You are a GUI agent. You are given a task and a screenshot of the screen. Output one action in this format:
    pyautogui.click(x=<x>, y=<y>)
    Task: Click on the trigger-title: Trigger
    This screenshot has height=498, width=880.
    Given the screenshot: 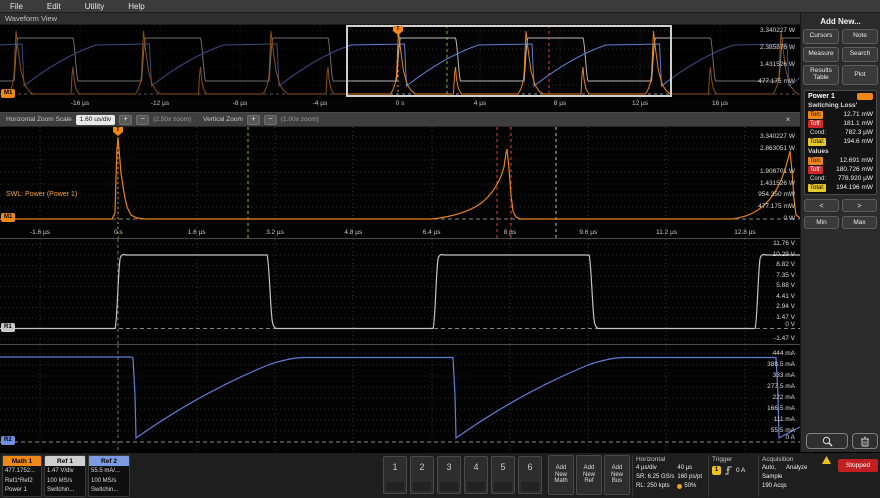 What is the action you would take?
    pyautogui.click(x=722, y=459)
    